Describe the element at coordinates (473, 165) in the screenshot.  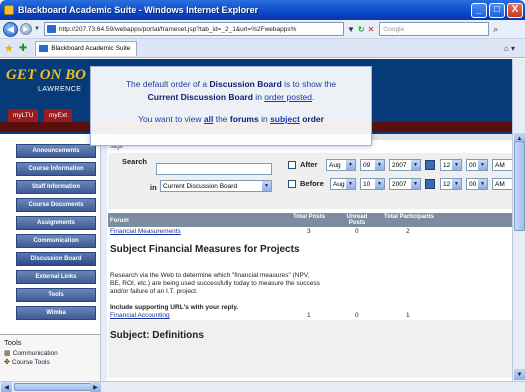
I see `after-minute-value: 00` at that location.